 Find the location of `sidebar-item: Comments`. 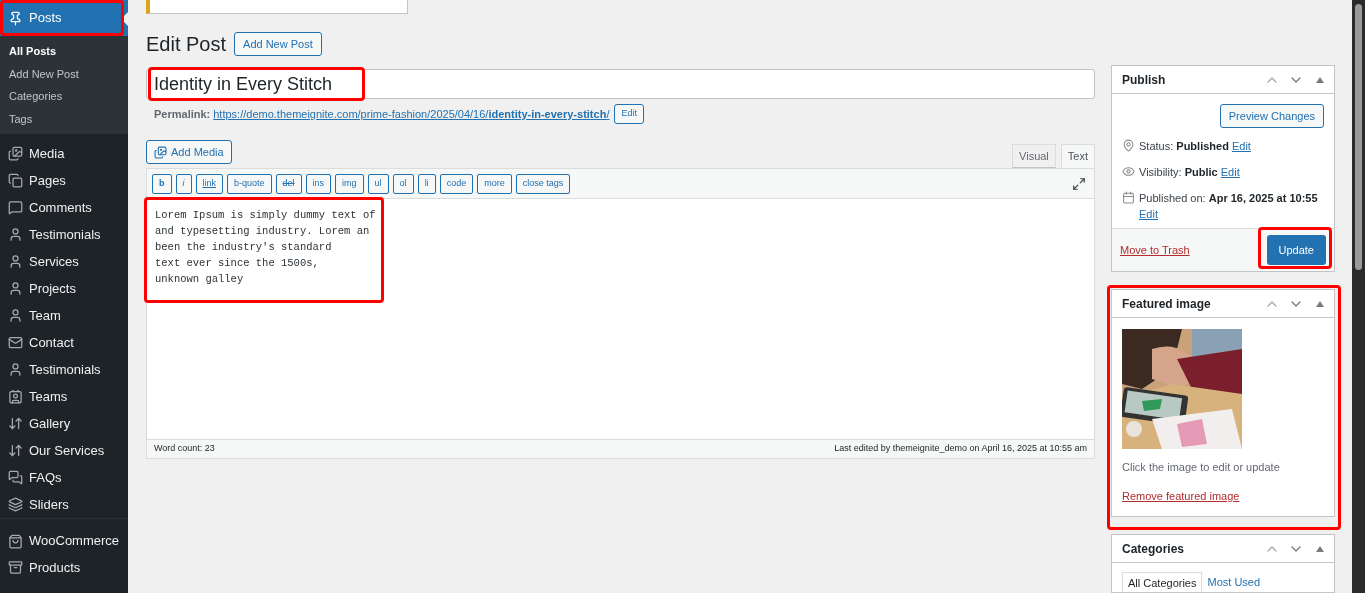

sidebar-item: Comments is located at coordinates (64, 207).